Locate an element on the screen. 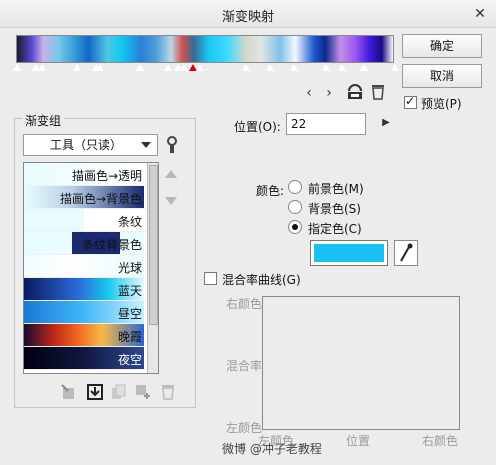 This screenshot has width=496, height=465. new-gradient-button is located at coordinates (69, 392).